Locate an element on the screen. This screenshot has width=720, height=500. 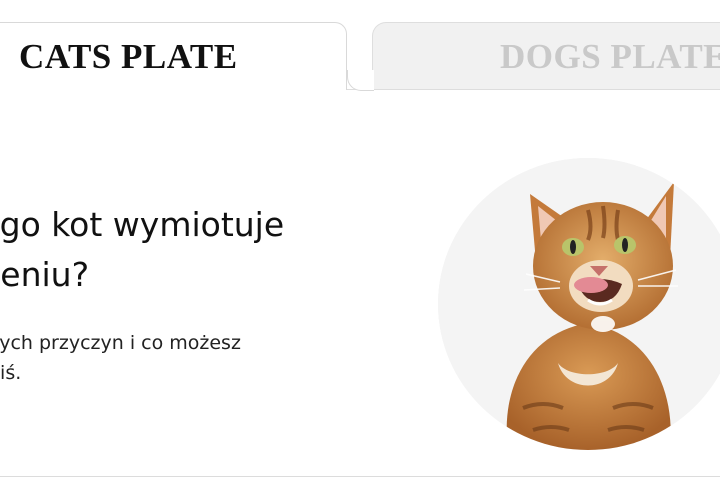
tab-dogs-plate: DOGS PLATE is located at coordinates (546, 56).